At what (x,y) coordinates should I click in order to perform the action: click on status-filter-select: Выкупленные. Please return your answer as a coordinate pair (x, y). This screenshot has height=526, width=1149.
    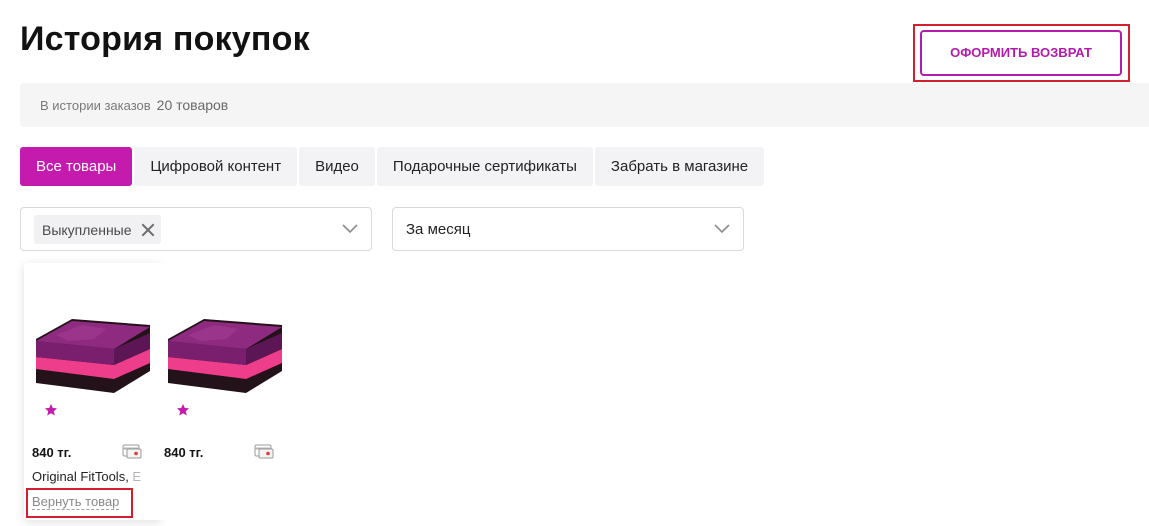
    Looking at the image, I should click on (196, 229).